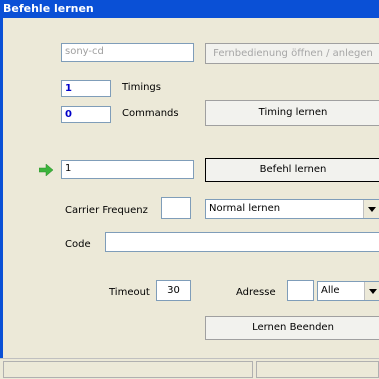 Image resolution: width=379 pixels, height=379 pixels. Describe the element at coordinates (86, 88) in the screenshot. I see `timings-count-field: 1` at that location.